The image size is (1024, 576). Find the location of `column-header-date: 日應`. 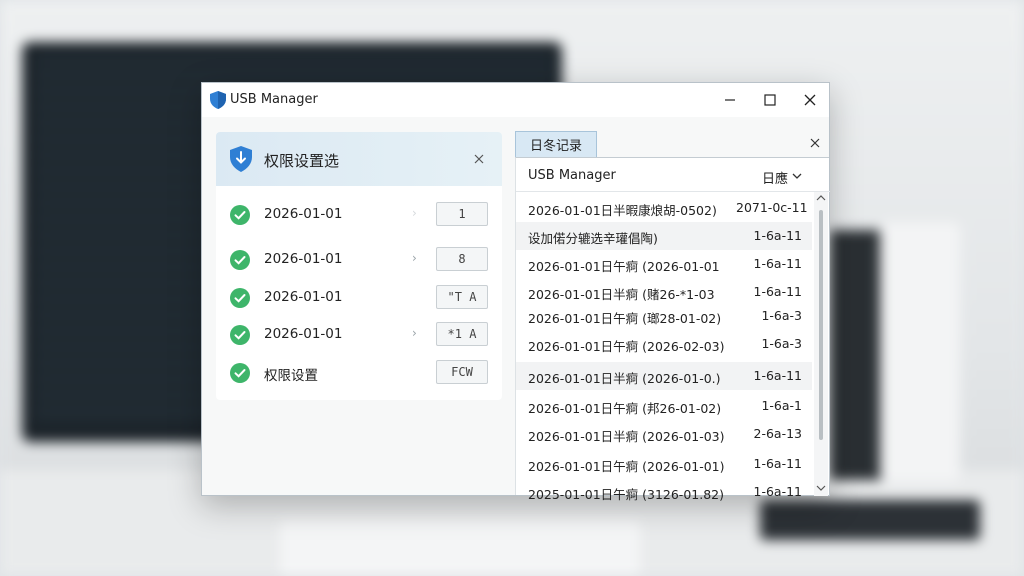

column-header-date: 日應 is located at coordinates (775, 177).